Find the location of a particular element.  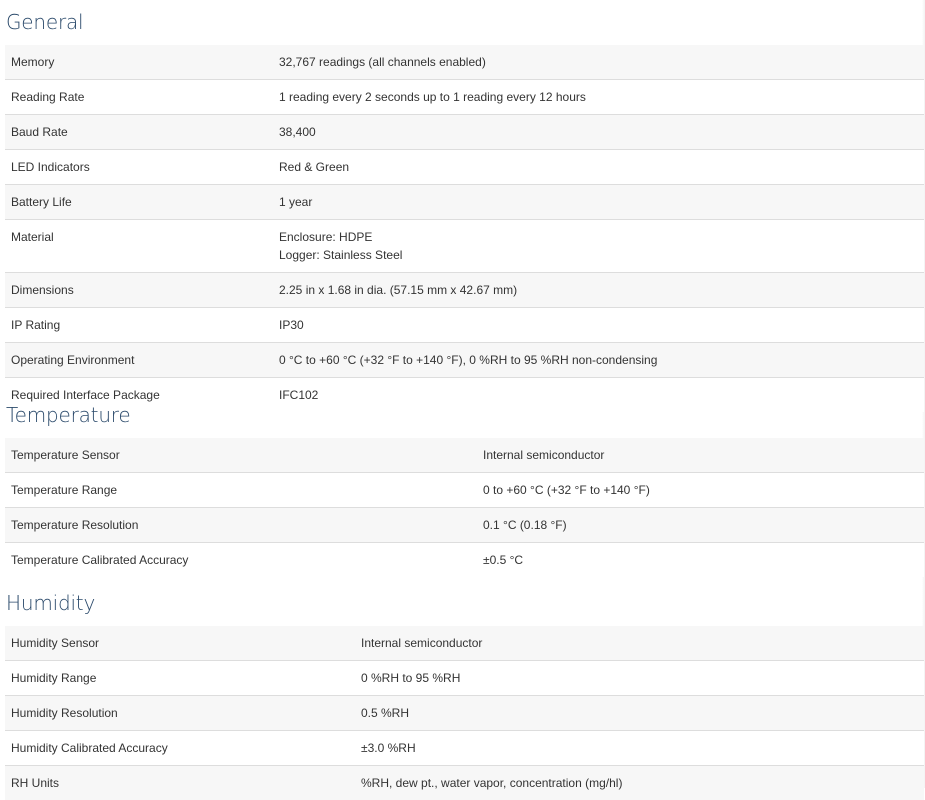

spec-value-line: Logger: Stainless Steel is located at coordinates (598, 255).